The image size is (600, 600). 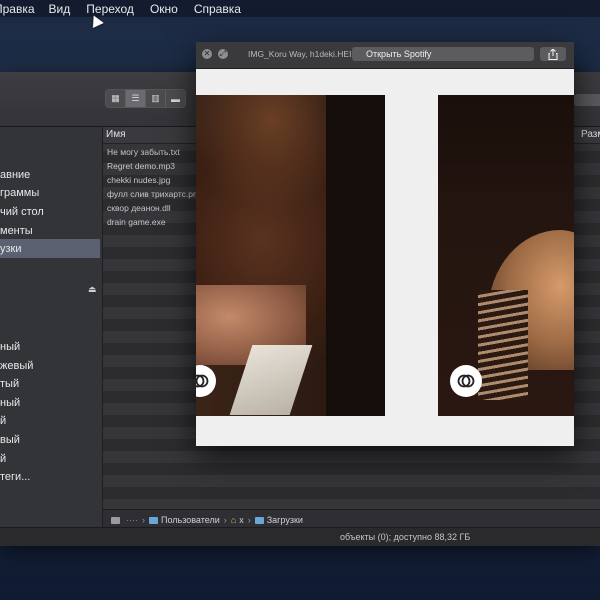 What do you see at coordinates (15, 175) in the screenshot?
I see `sidebar-item-recents: авние` at bounding box center [15, 175].